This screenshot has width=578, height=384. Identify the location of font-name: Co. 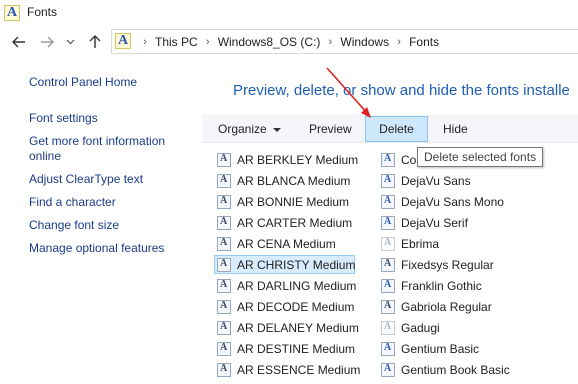
(409, 159).